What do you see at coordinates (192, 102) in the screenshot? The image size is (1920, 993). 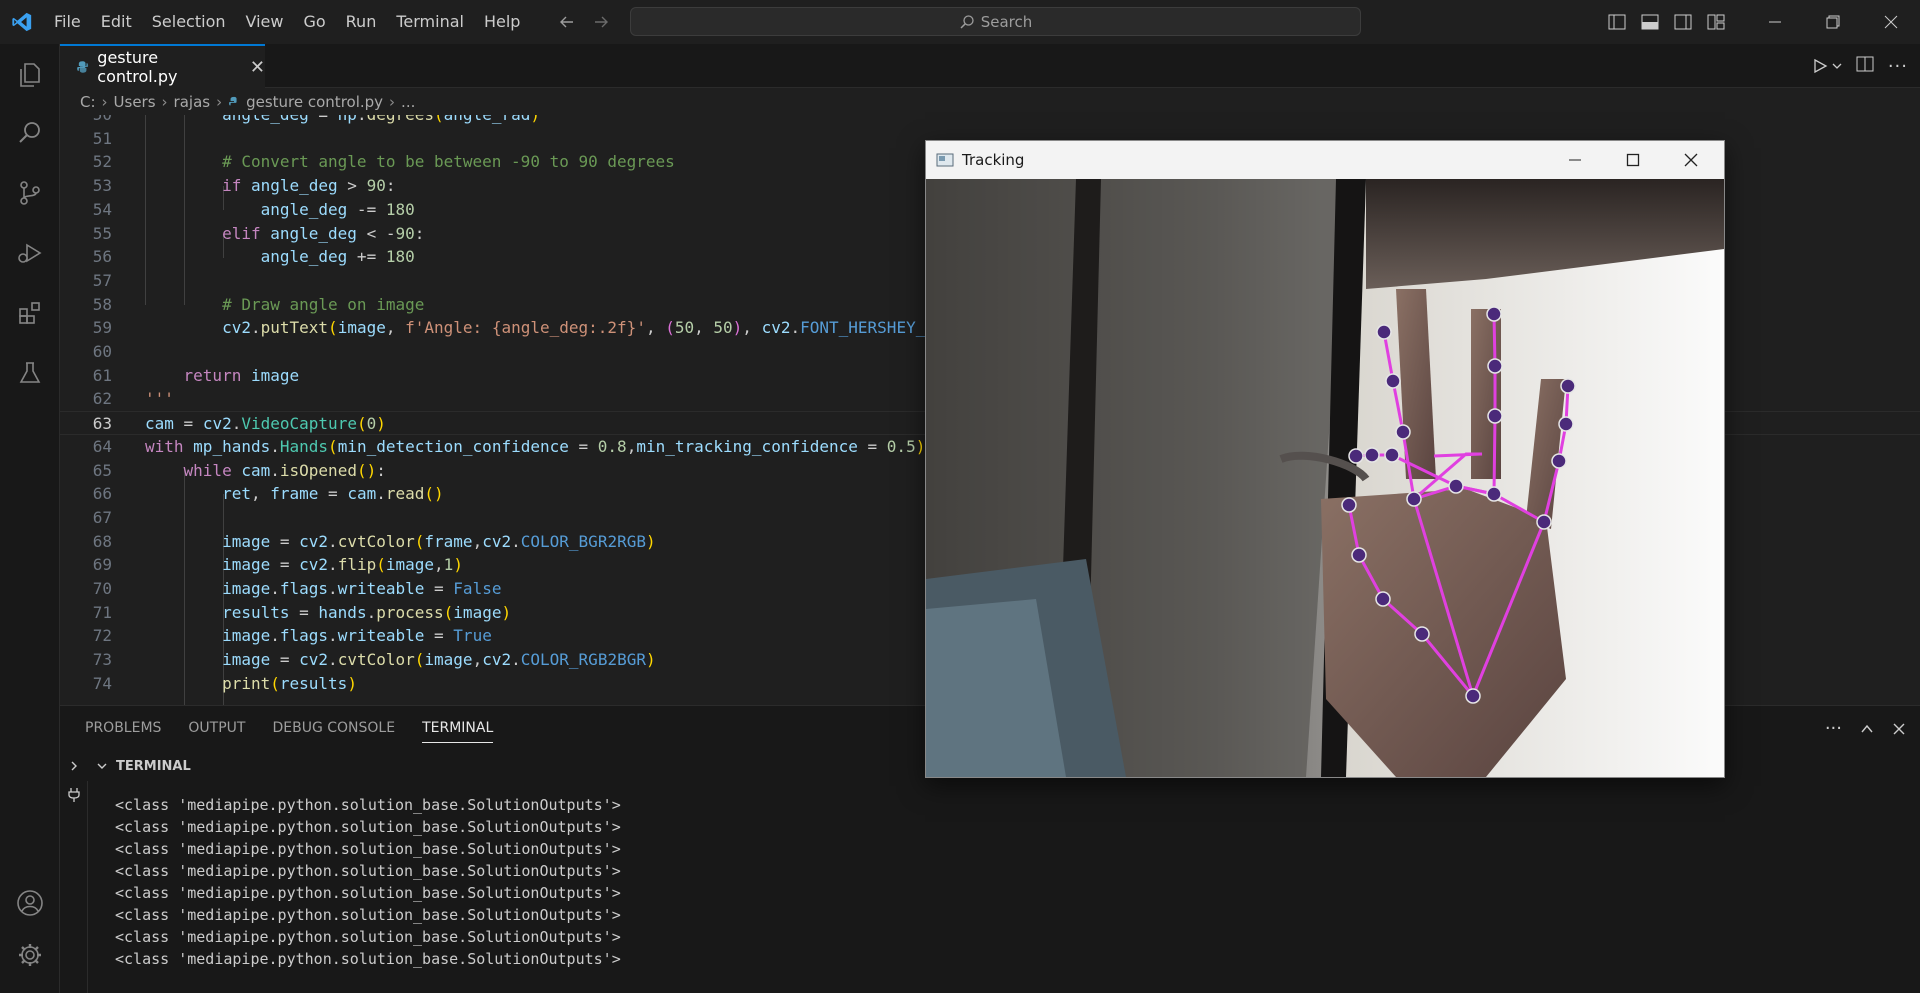 I see `breadcrumb-rajas: rajas` at bounding box center [192, 102].